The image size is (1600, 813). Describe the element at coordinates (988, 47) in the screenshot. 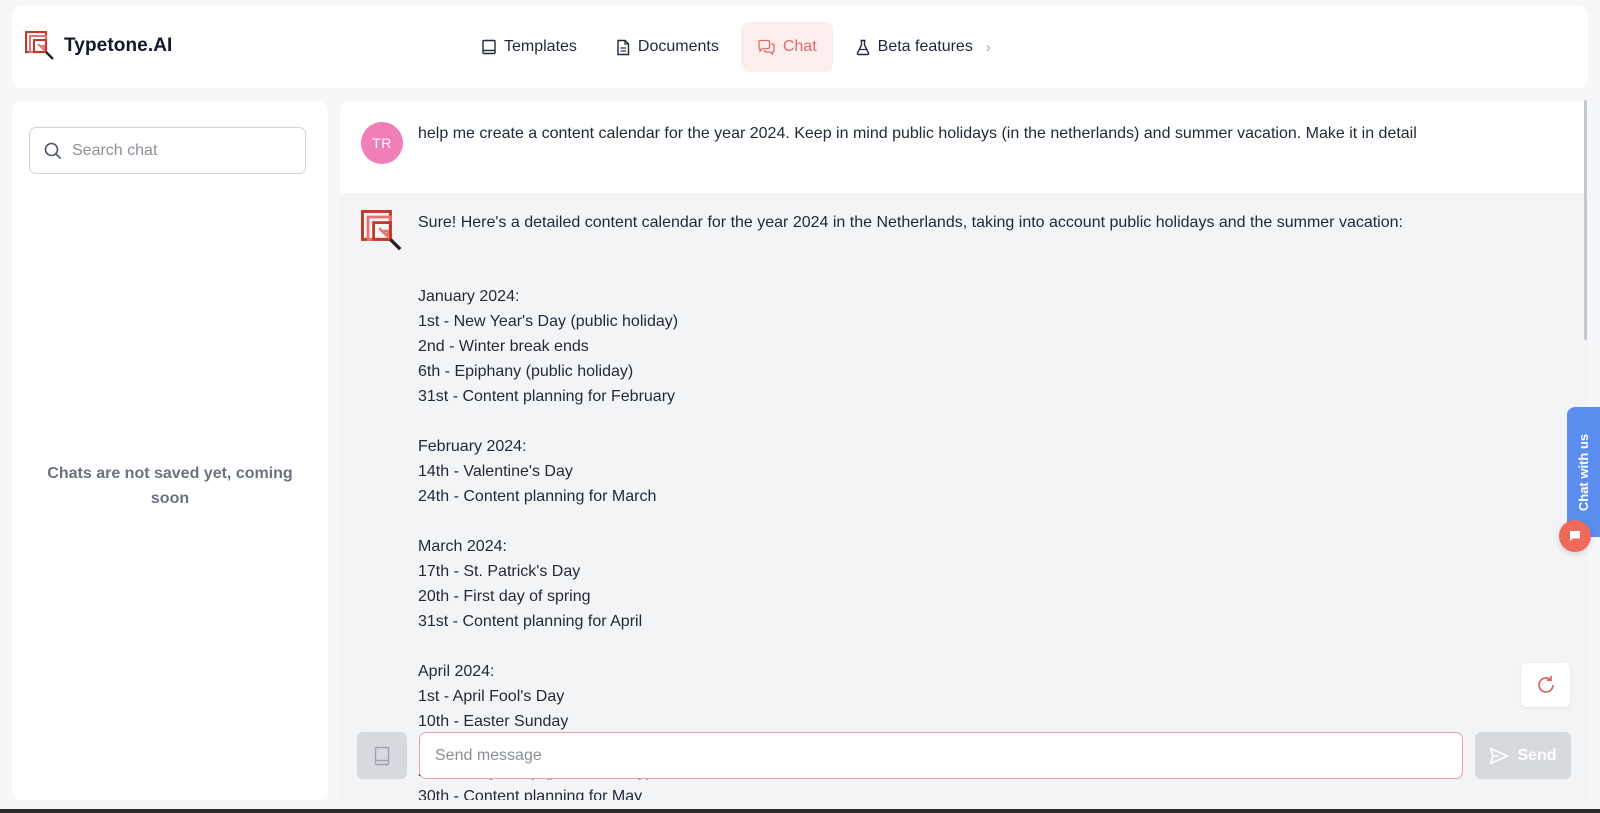

I see `chevron-right-icon: ›` at that location.